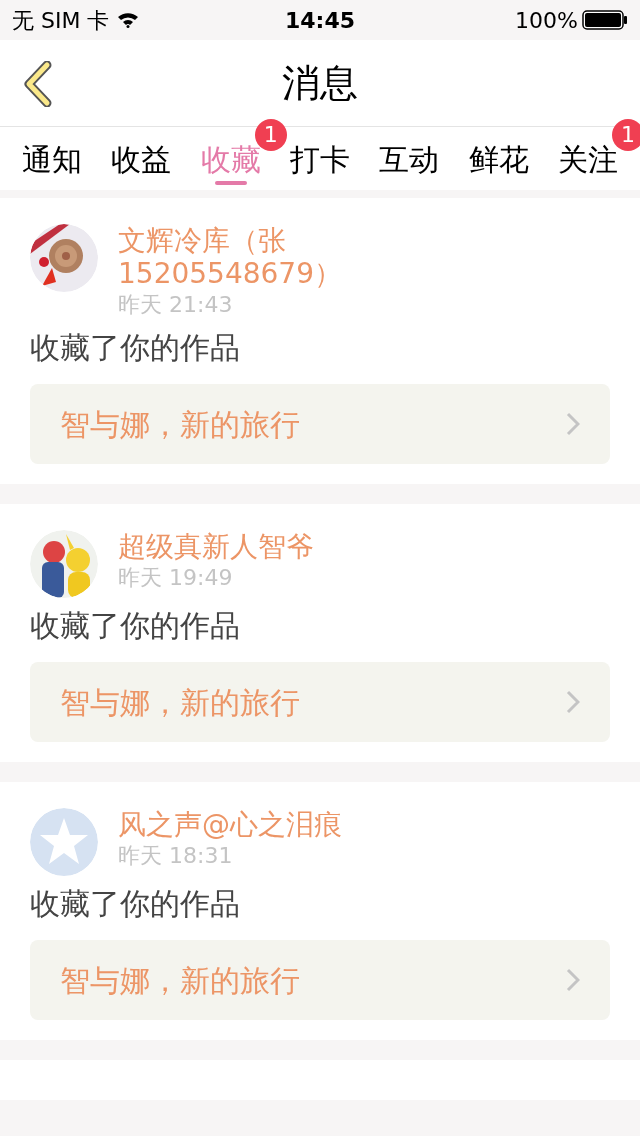 Image resolution: width=640 pixels, height=1136 pixels. What do you see at coordinates (141, 156) in the screenshot?
I see `tab: 收益` at bounding box center [141, 156].